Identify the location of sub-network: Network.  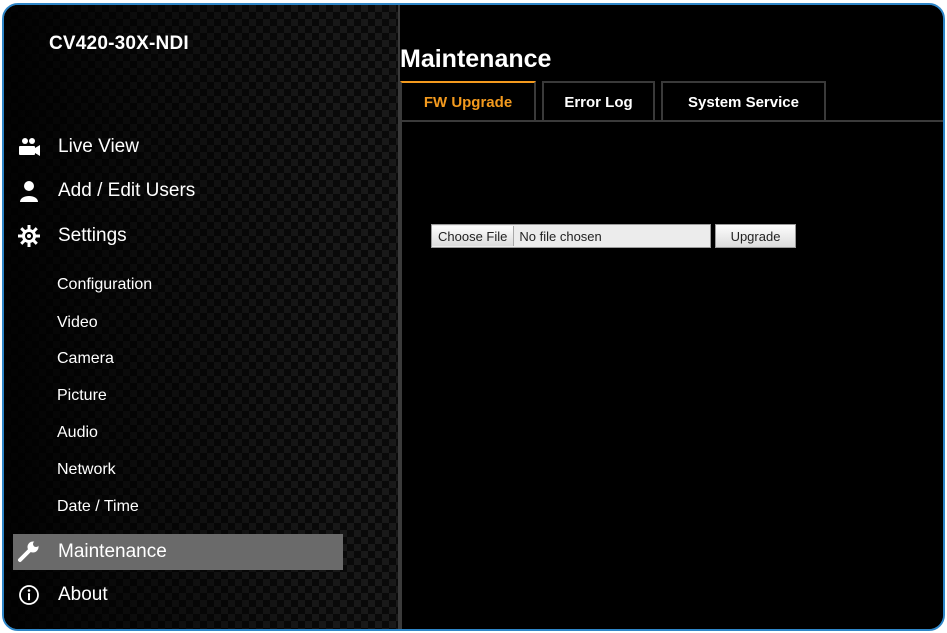
(86, 470).